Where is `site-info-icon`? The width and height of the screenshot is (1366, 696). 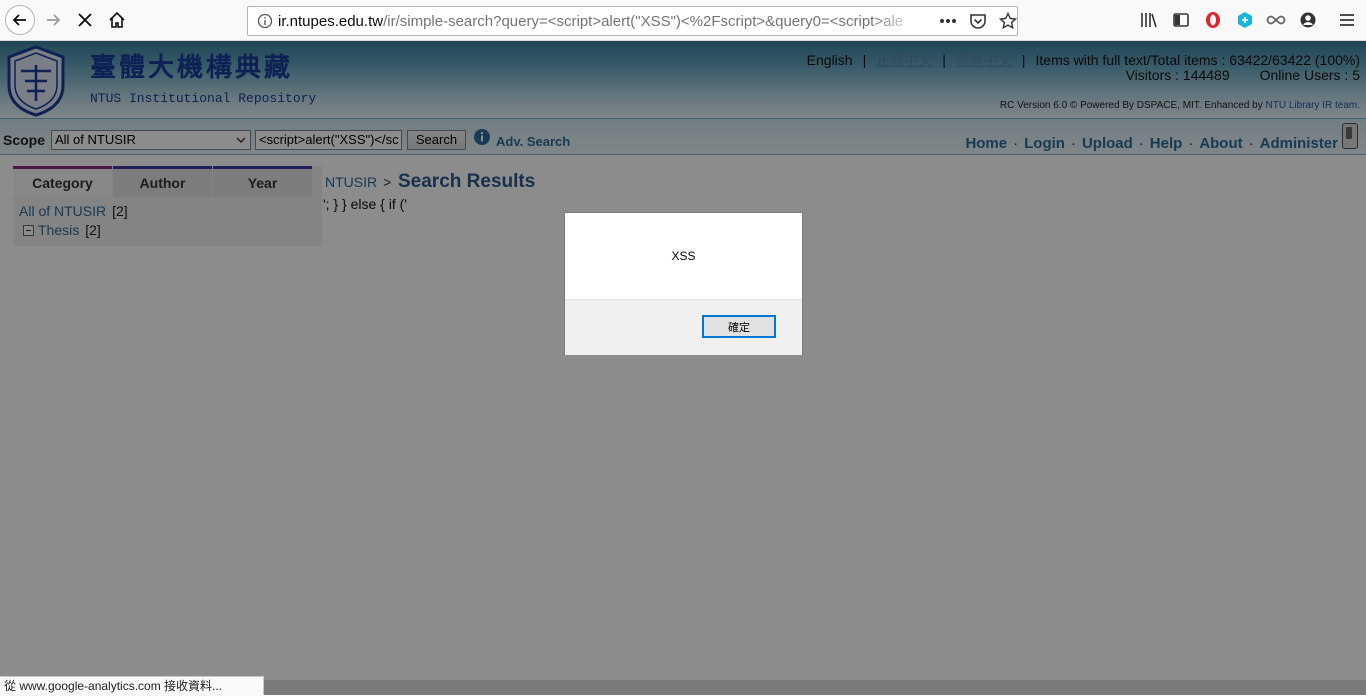 site-info-icon is located at coordinates (265, 21).